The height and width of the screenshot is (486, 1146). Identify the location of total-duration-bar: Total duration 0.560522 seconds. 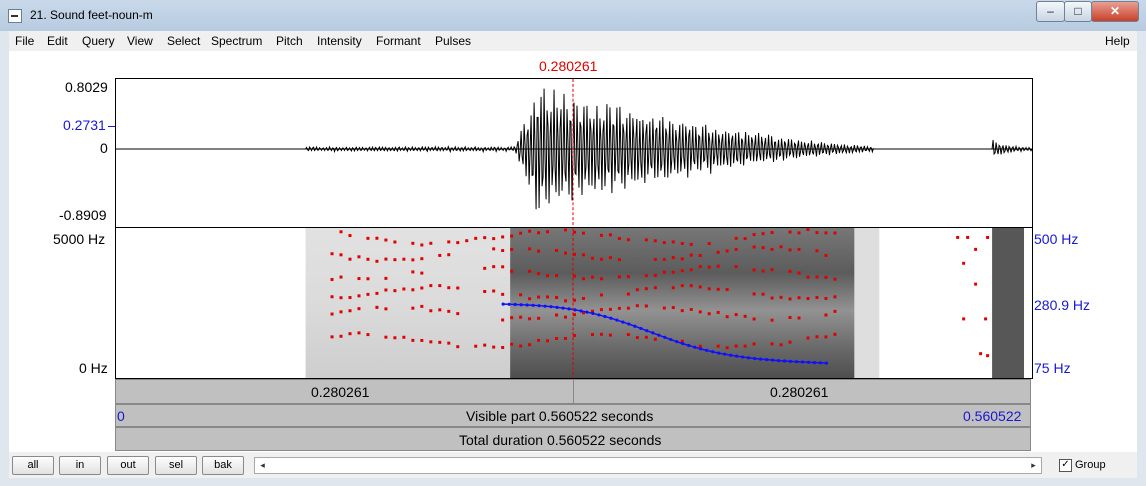
(573, 439).